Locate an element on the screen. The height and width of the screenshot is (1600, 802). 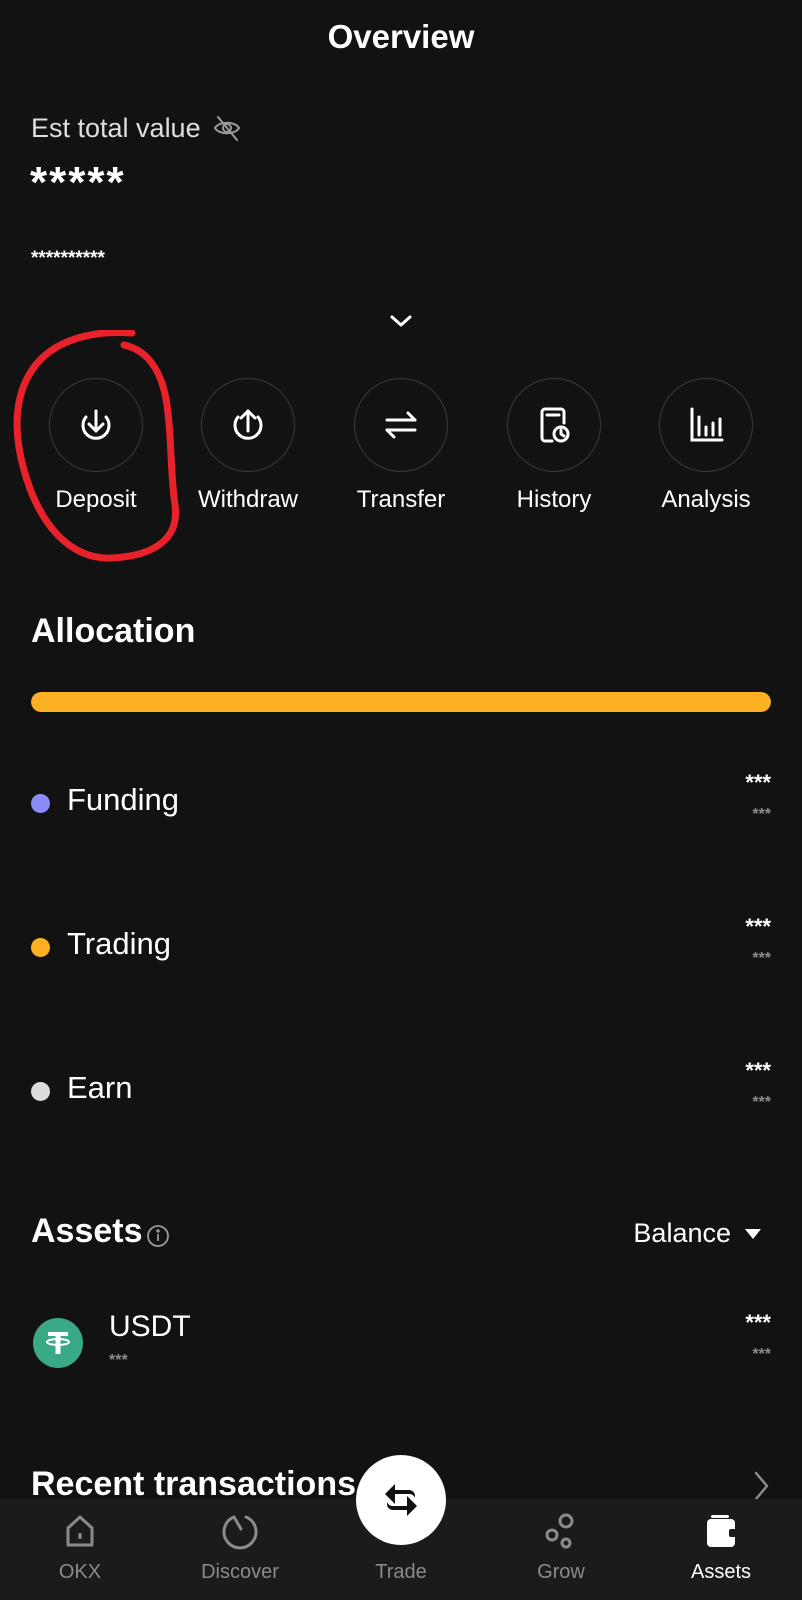
eye-hidden-icon is located at coordinates (227, 128).